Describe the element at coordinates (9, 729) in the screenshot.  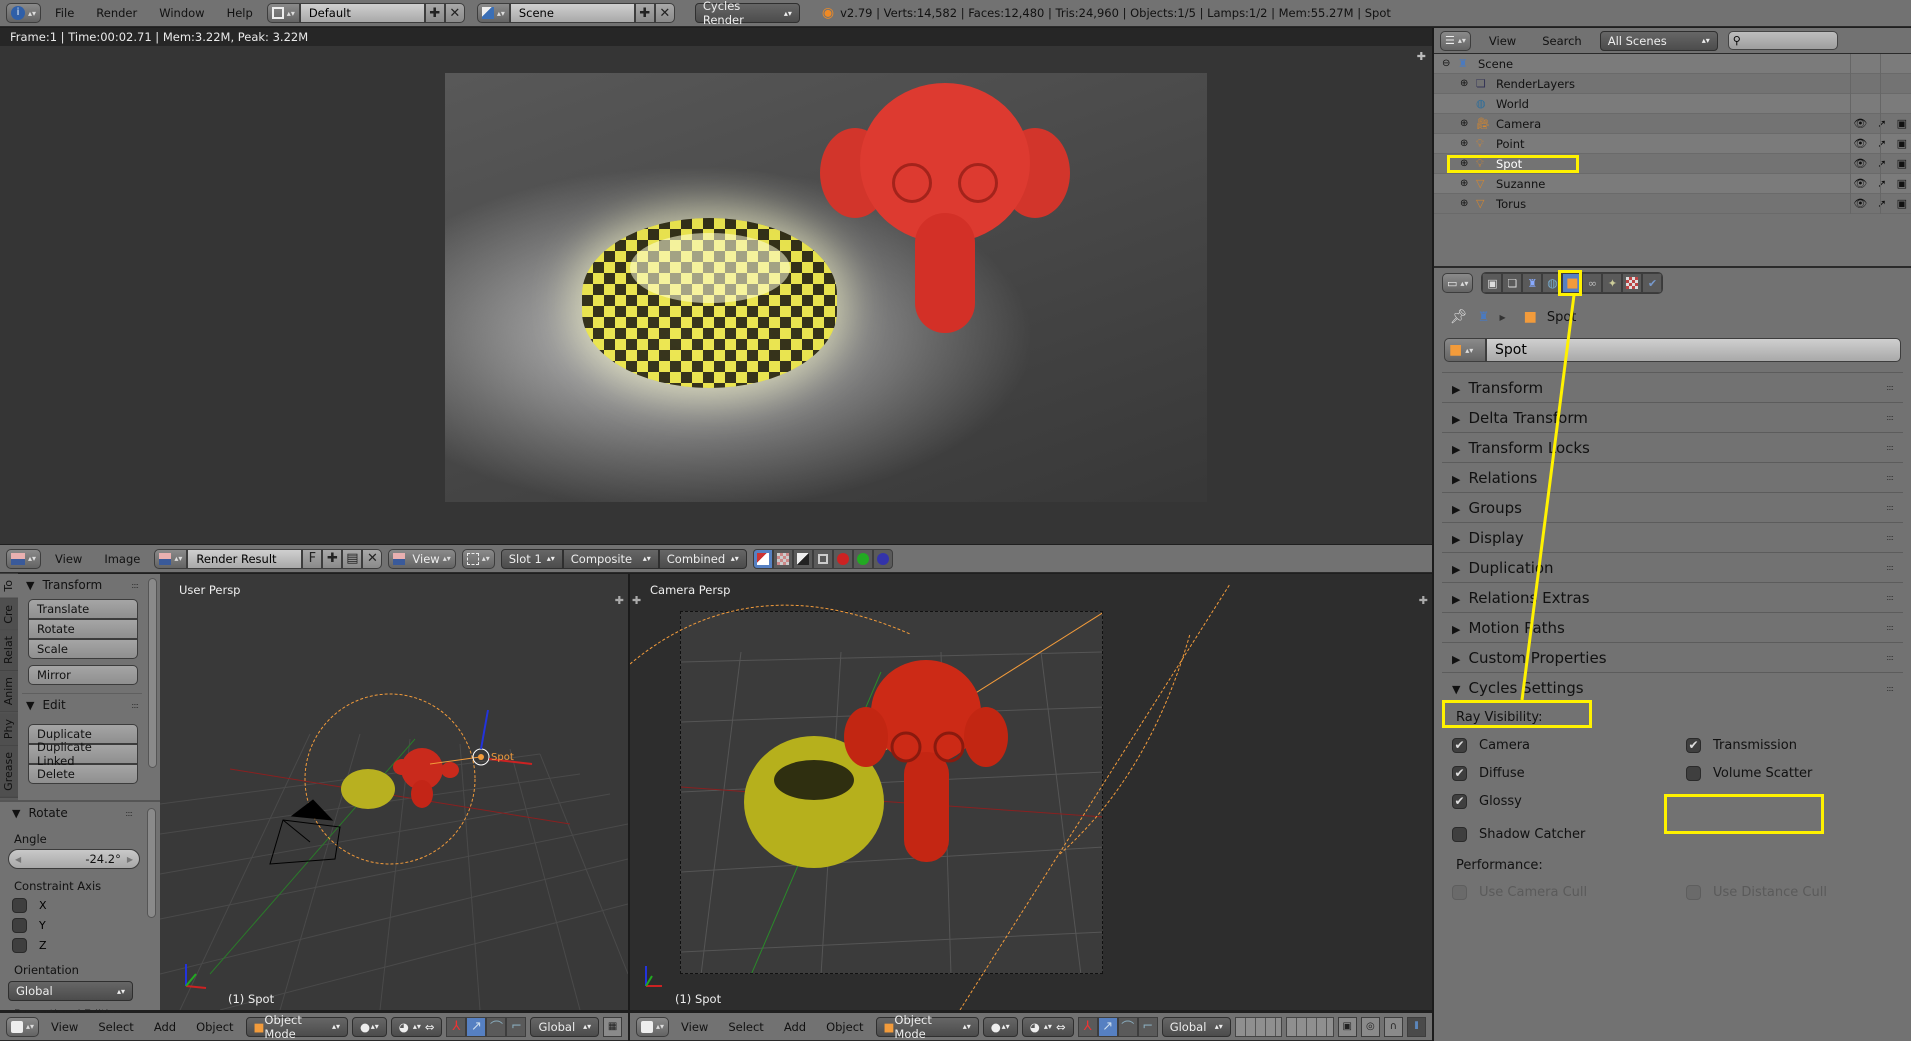
I see `tab-physics: Phy` at that location.